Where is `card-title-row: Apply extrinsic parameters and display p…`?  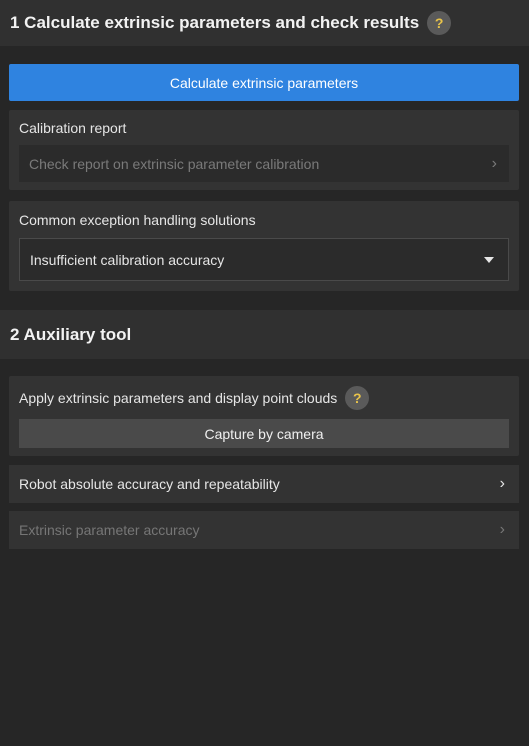
card-title-row: Apply extrinsic parameters and display p… is located at coordinates (194, 398).